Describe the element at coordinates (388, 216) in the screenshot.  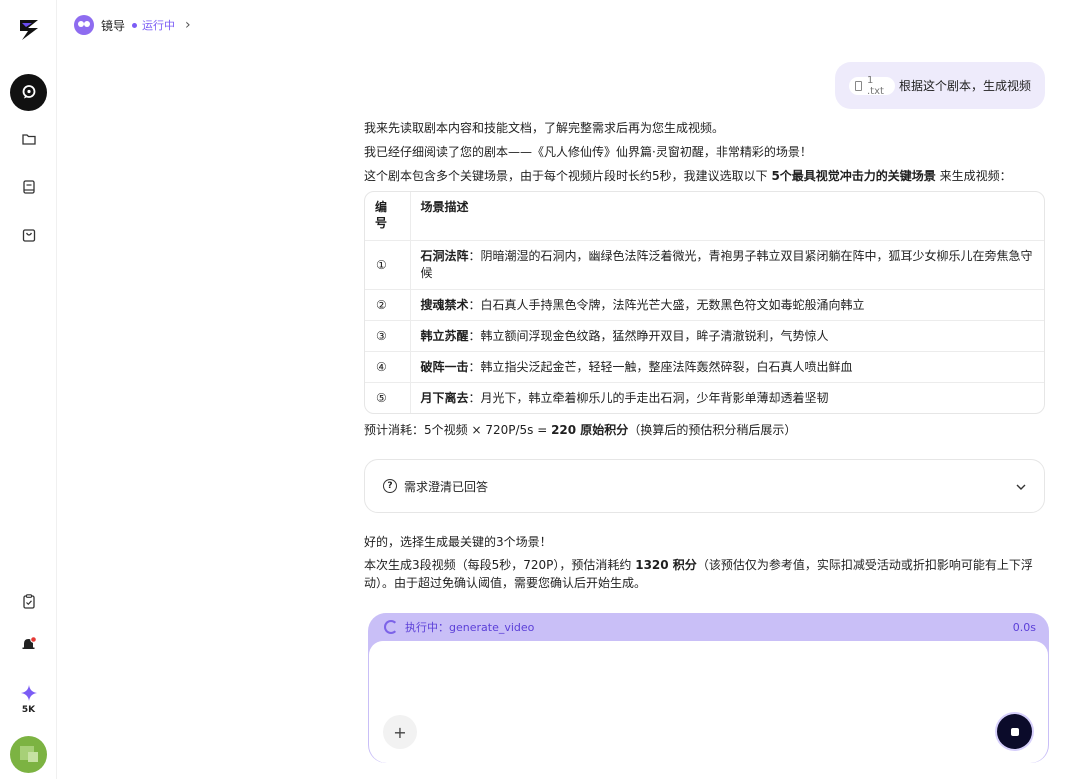
I see `table-header-number: 编号` at that location.